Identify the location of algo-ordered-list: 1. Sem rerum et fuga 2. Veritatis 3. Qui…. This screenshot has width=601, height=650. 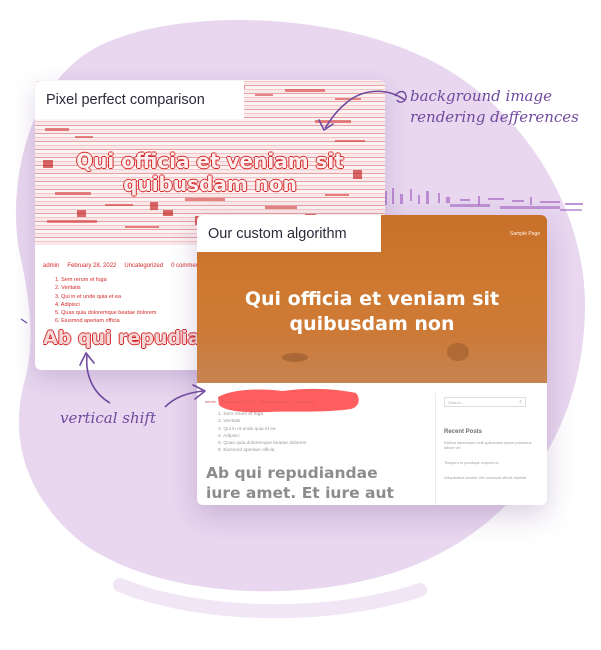
(262, 433).